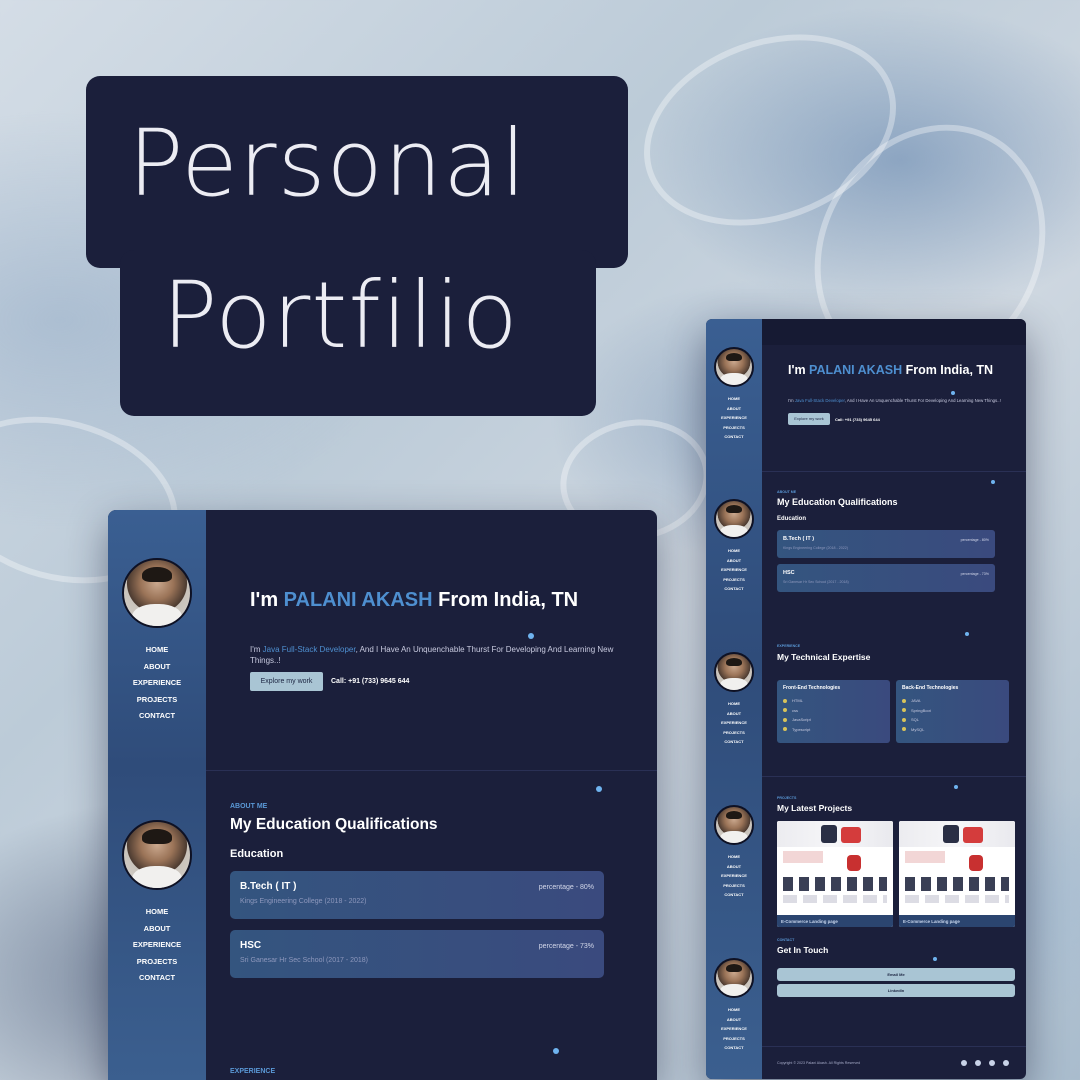  I want to click on education-institution: Kings Engineering College (2018 - 2022), so click(815, 548).